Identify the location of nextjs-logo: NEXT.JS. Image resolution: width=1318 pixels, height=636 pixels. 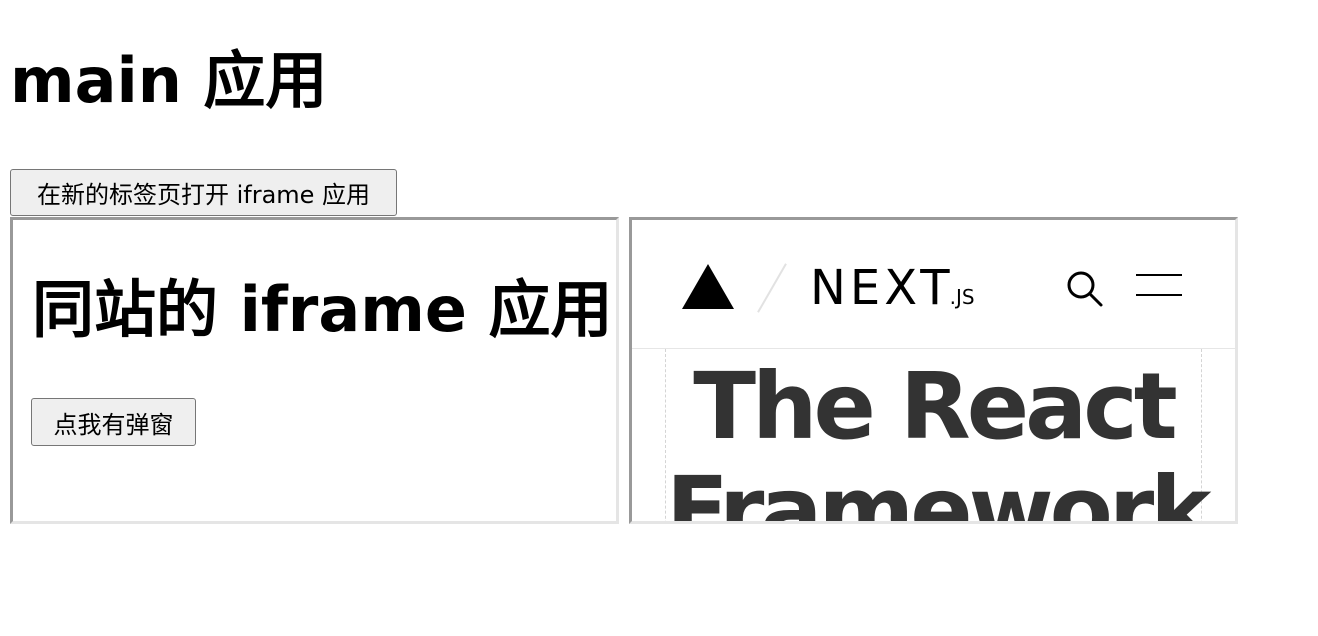
(892, 288).